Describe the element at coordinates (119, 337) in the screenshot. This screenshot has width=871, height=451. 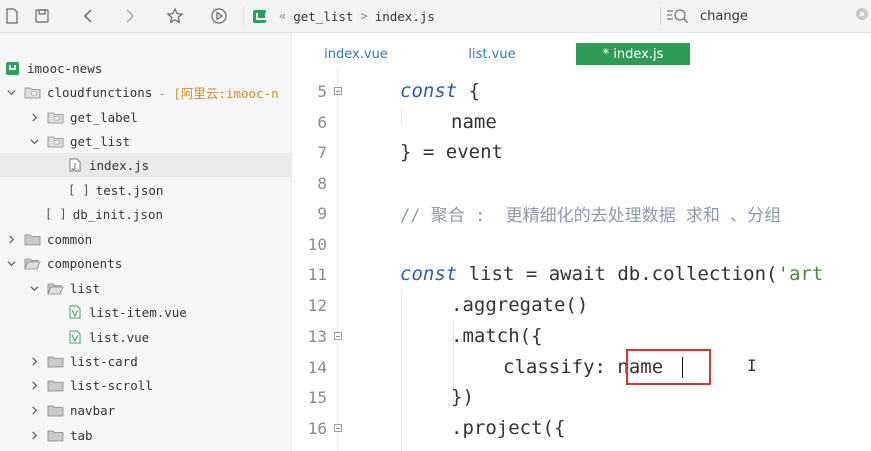
I see `tree-item-label: list.vue` at that location.